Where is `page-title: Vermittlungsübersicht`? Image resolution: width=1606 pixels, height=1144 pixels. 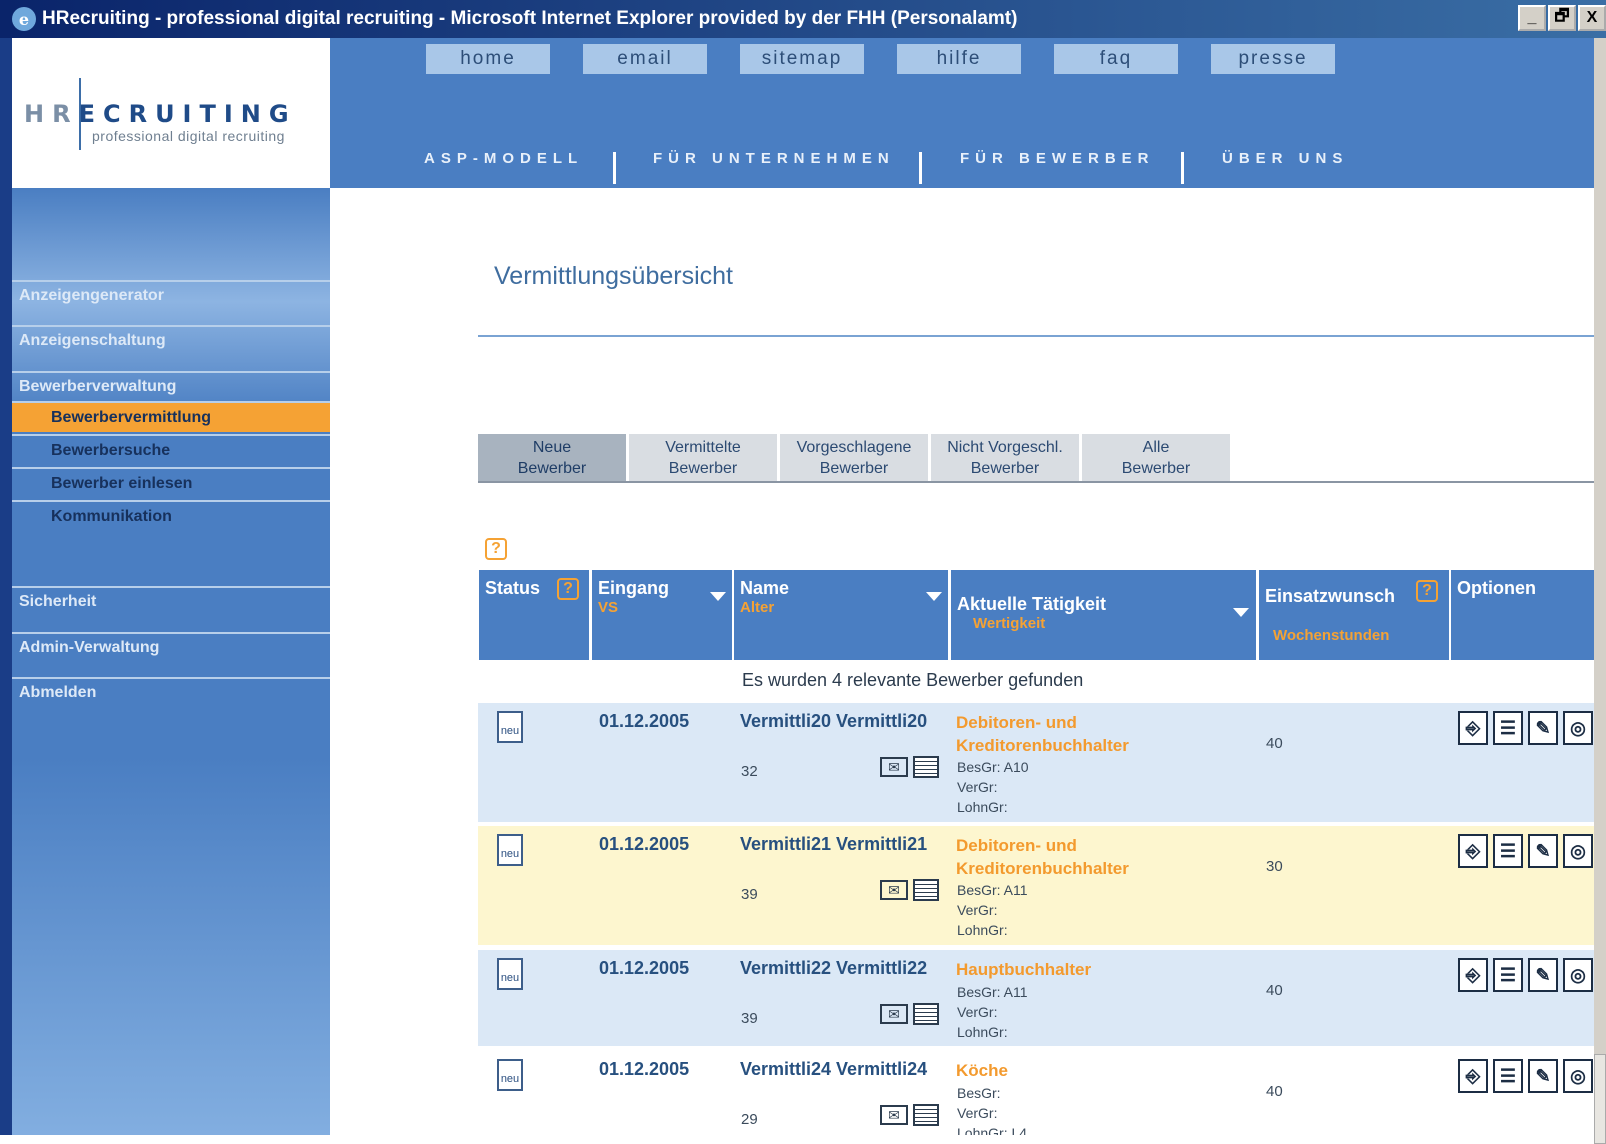
page-title: Vermittlungsübersicht is located at coordinates (614, 276).